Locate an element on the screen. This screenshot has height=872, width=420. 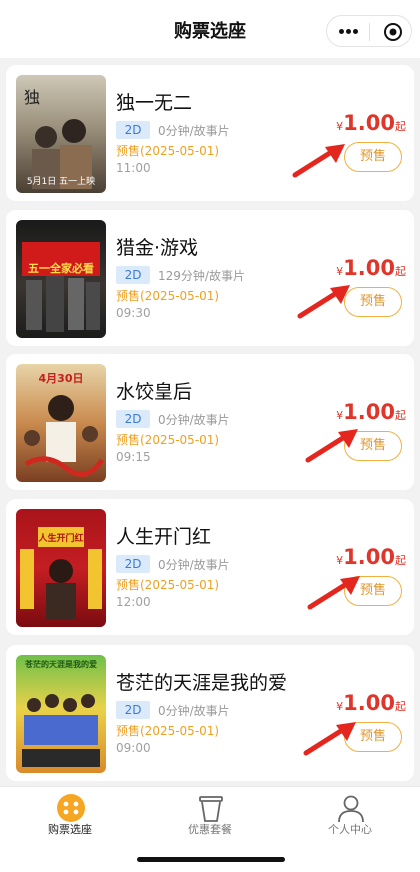
poster-caption: 人生开门红 is located at coordinates (61, 539).